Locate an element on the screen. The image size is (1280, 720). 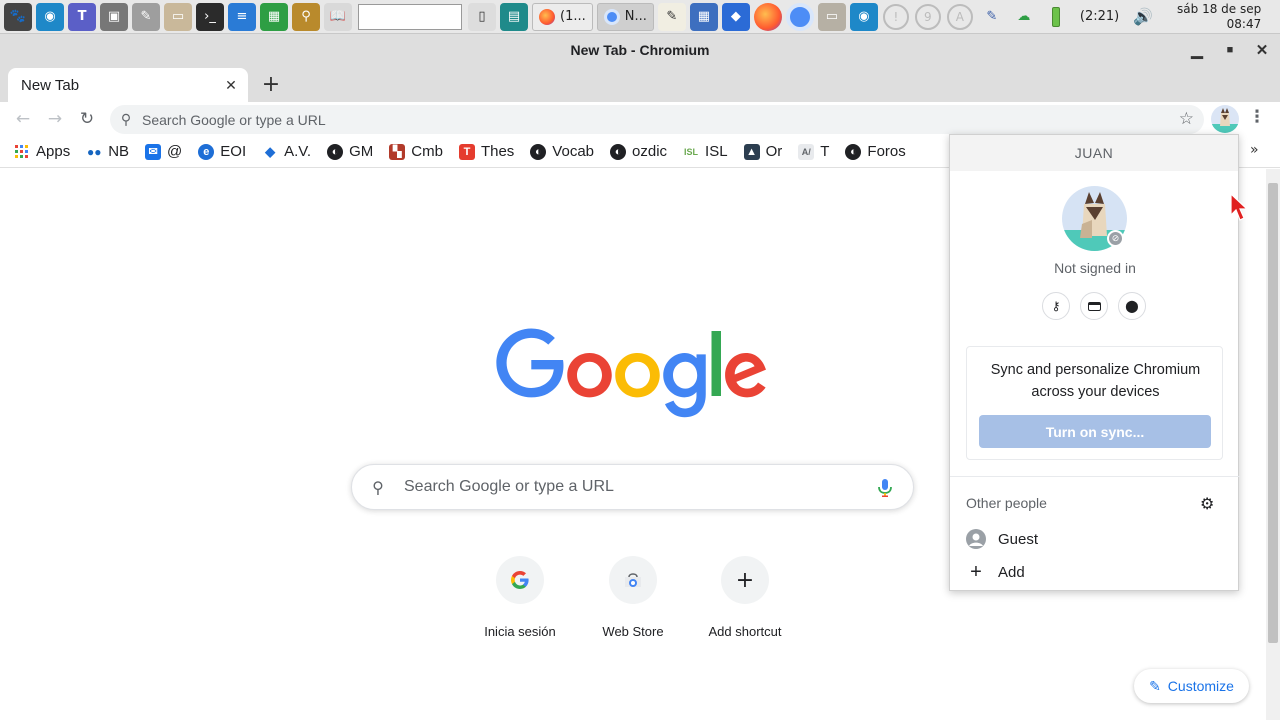
notepad-icon: ✎ is located at coordinates (671, 16).